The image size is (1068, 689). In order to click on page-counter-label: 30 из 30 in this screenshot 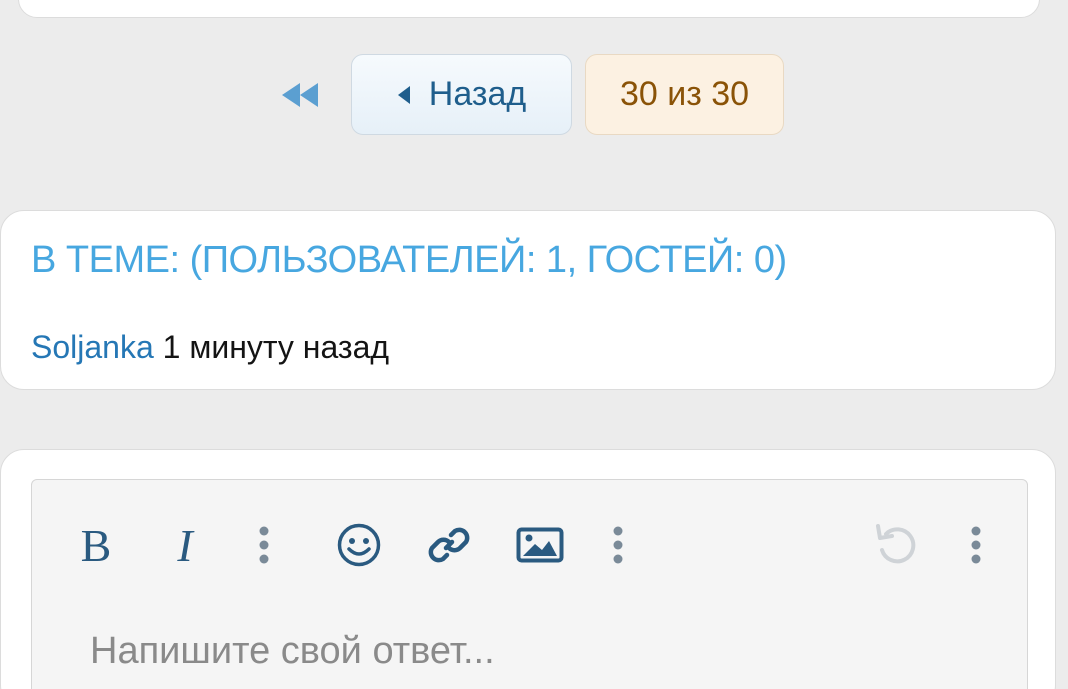, I will do `click(684, 94)`.